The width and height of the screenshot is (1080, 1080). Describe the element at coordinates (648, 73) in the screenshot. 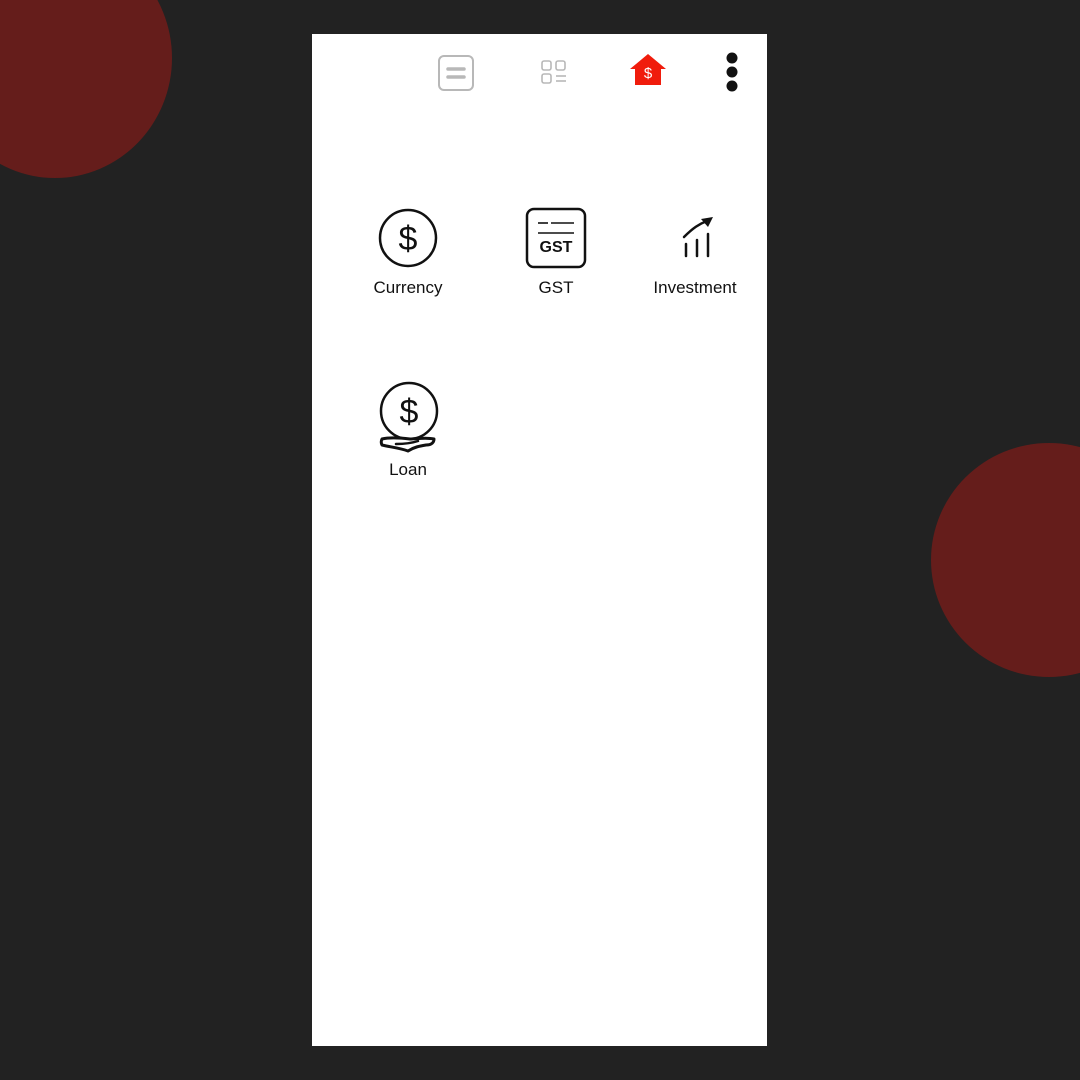

I see `home-dollar-symbol: $` at that location.